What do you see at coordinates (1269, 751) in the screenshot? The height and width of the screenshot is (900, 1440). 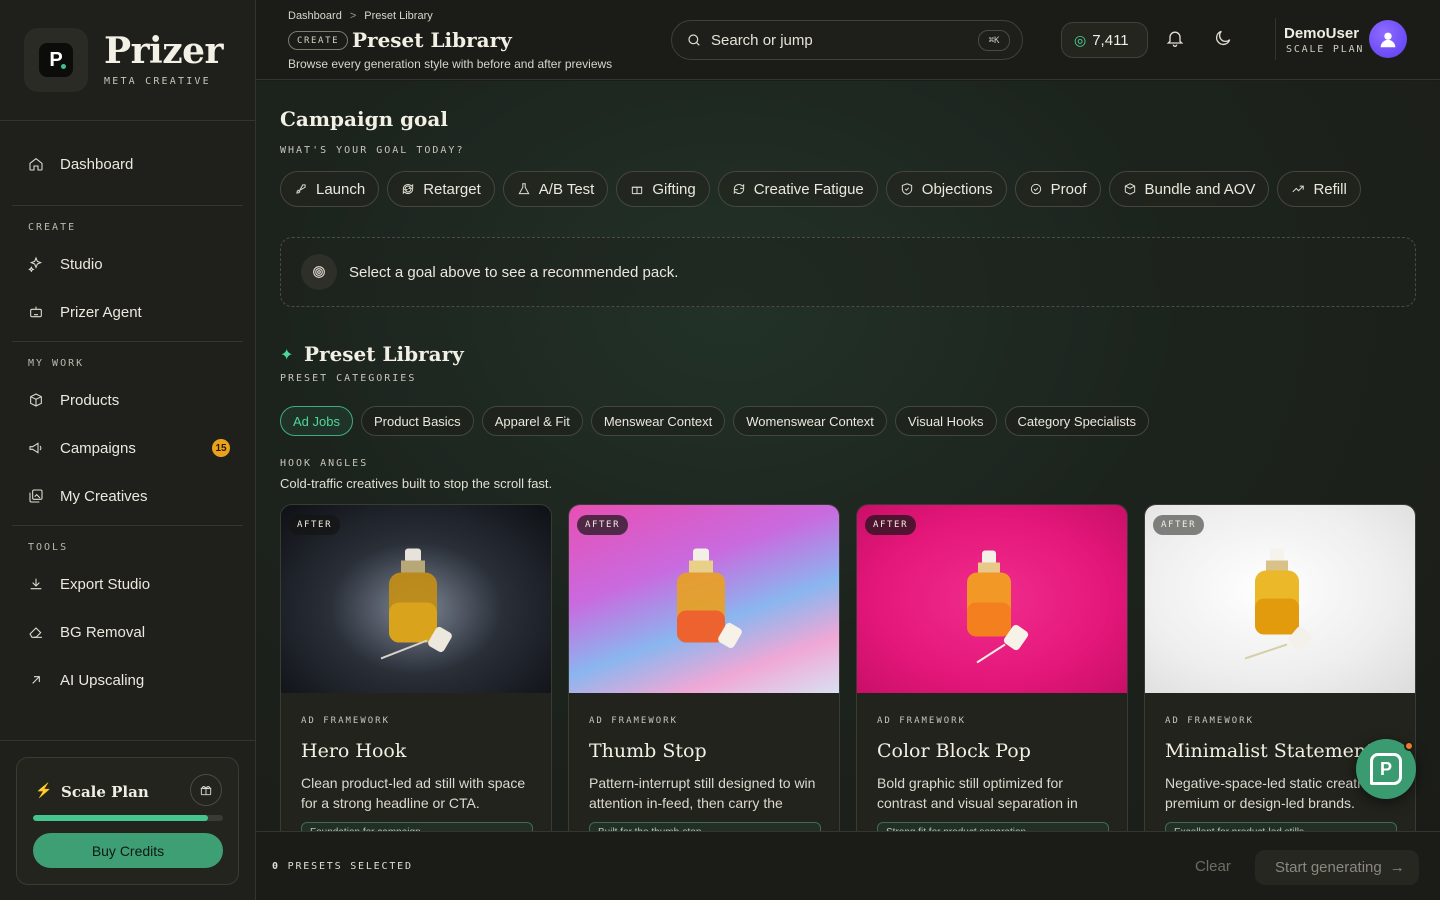 I see `card-title: Minimalist Statement` at bounding box center [1269, 751].